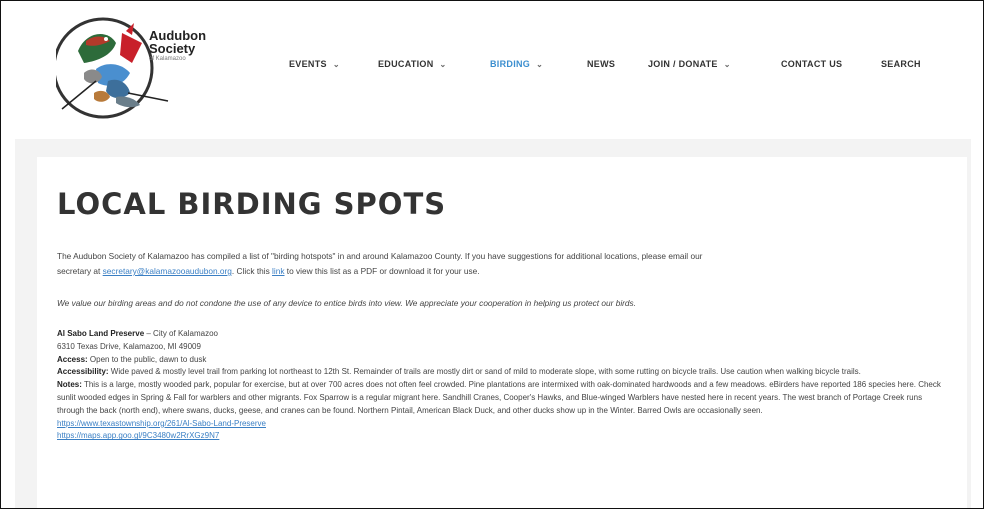  I want to click on nav-contact-us: CONTACT US, so click(811, 64).